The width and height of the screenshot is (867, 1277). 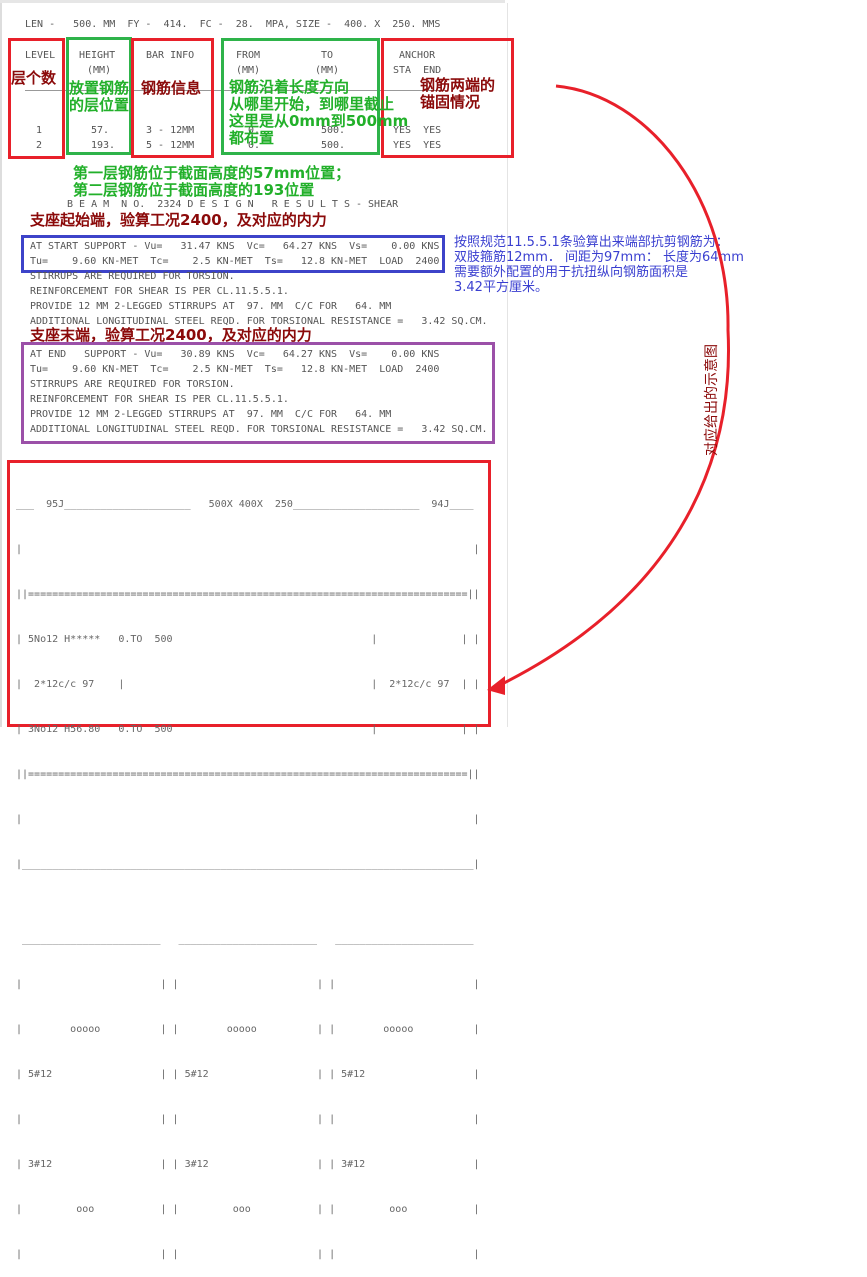 I want to click on diagram-line: | 5#12 | | 5#12 | | 5#12 |, so click(x=248, y=1074).